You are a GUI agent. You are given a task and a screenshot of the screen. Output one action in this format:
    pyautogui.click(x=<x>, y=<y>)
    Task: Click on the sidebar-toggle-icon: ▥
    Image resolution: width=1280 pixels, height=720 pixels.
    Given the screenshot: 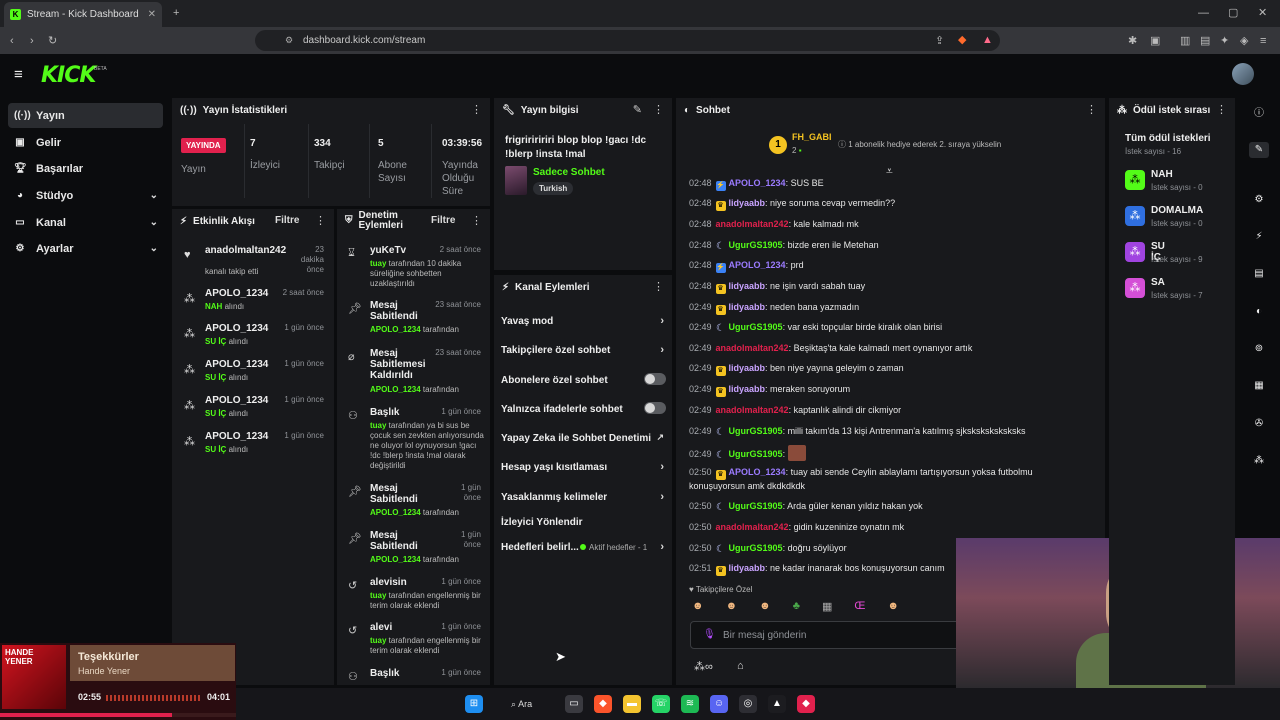 What is the action you would take?
    pyautogui.click(x=1185, y=41)
    